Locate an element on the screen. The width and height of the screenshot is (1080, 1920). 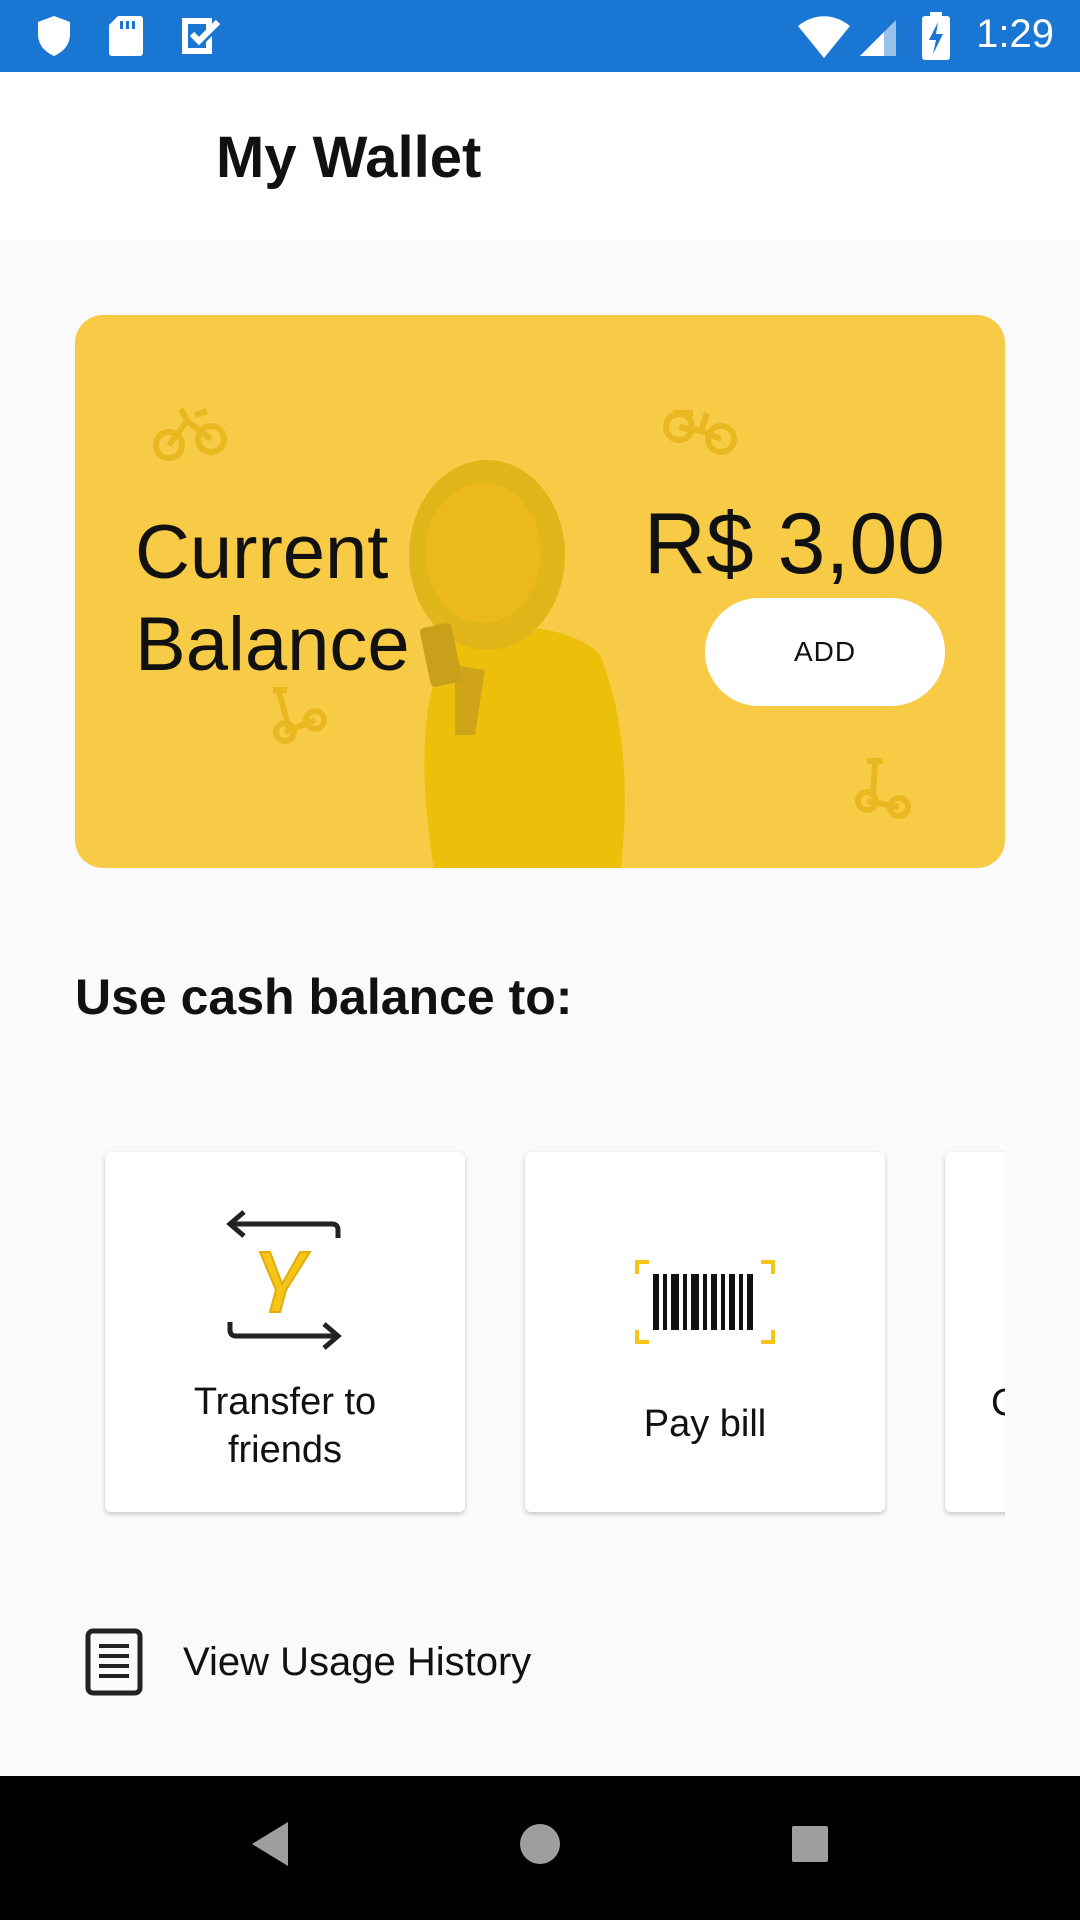
document-icon is located at coordinates (114, 1662).